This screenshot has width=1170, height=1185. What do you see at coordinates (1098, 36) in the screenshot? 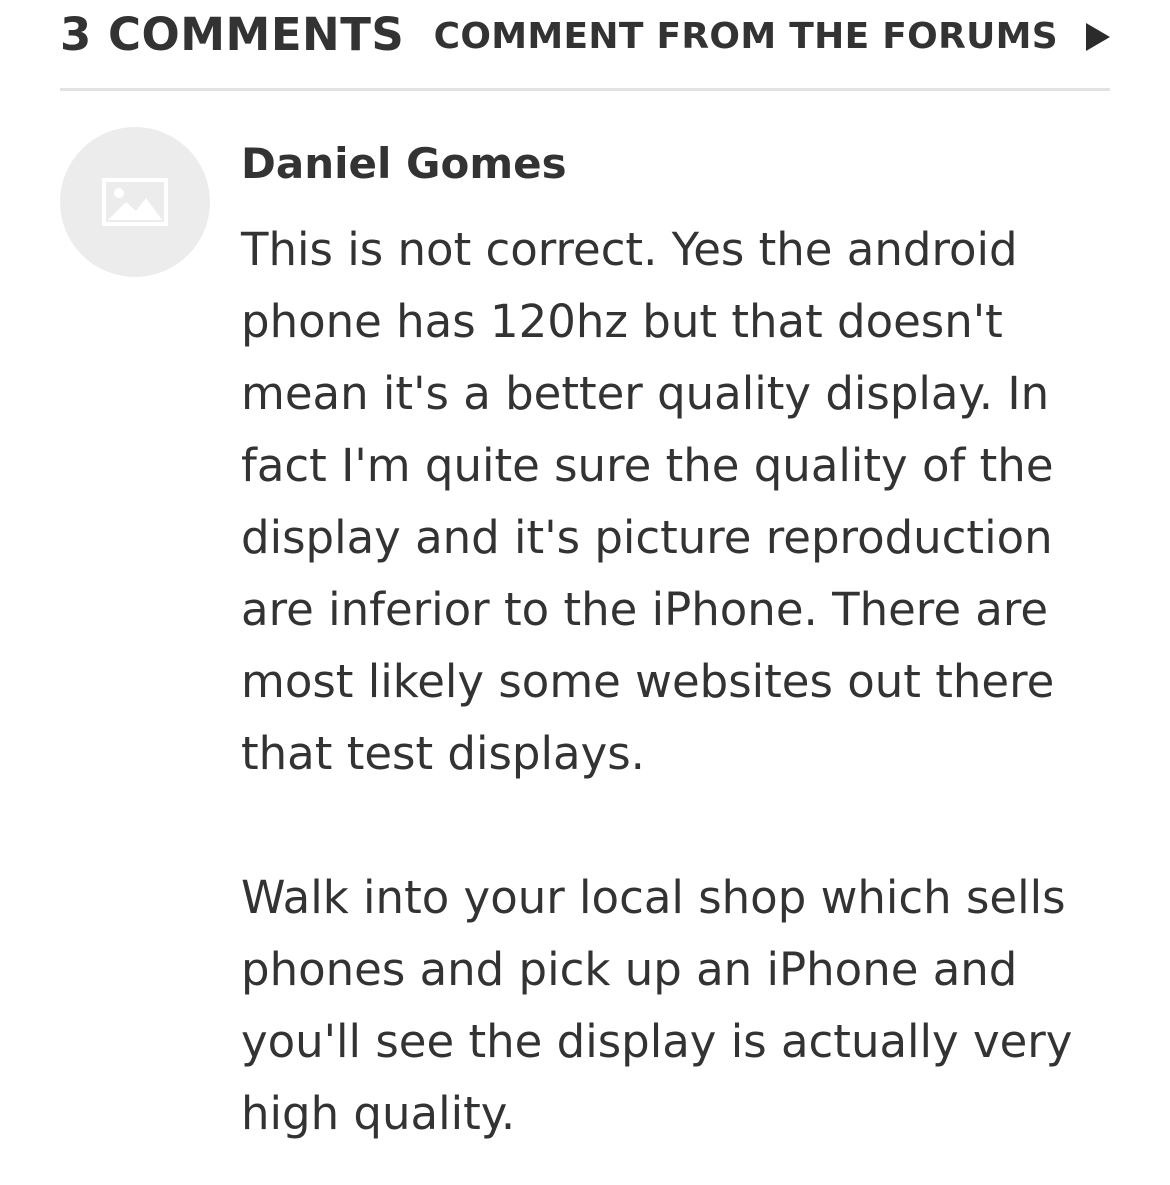
I see `play-icon` at bounding box center [1098, 36].